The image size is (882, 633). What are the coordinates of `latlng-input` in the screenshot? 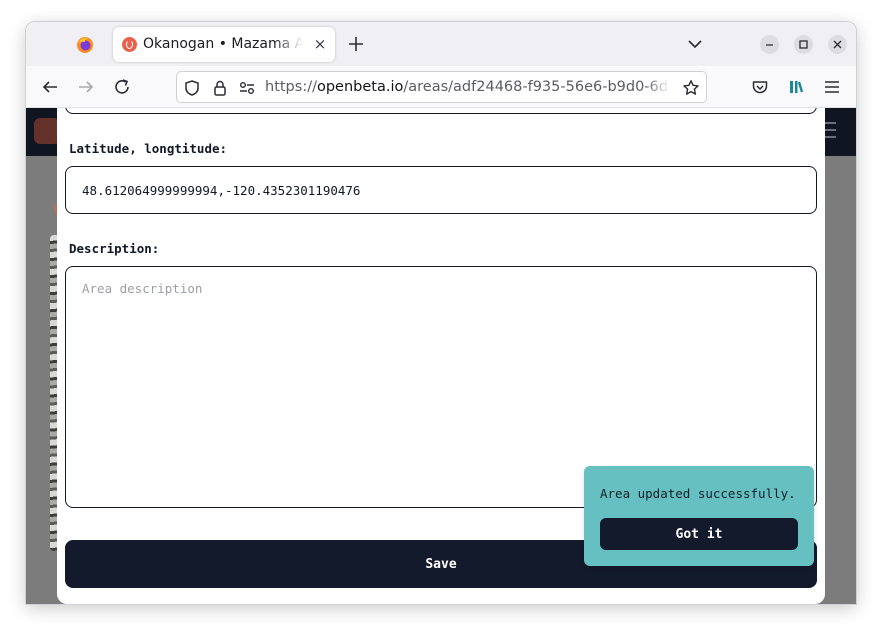 It's located at (441, 190).